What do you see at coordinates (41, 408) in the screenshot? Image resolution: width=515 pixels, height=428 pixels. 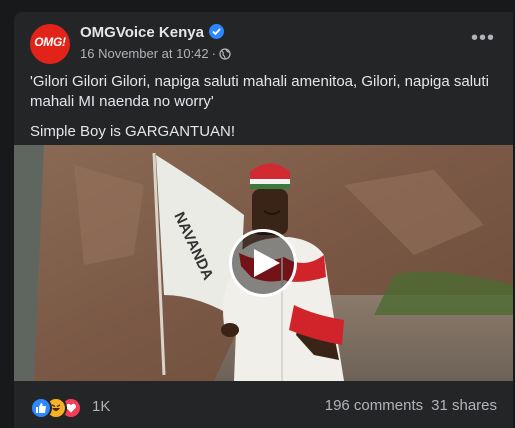 I see `like-icon` at bounding box center [41, 408].